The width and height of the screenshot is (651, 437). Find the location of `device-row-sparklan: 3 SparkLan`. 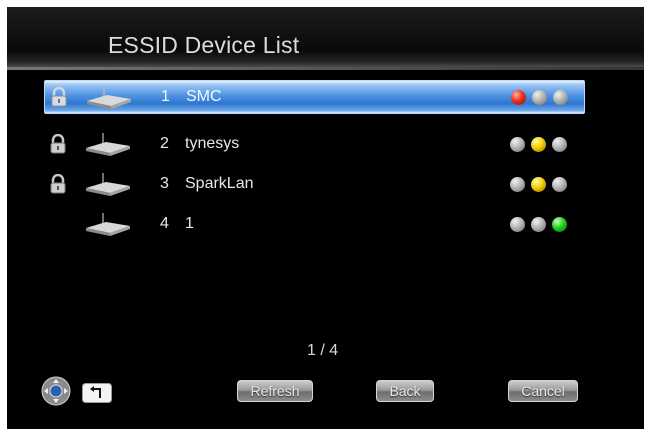

device-row-sparklan: 3 SparkLan is located at coordinates (314, 185).